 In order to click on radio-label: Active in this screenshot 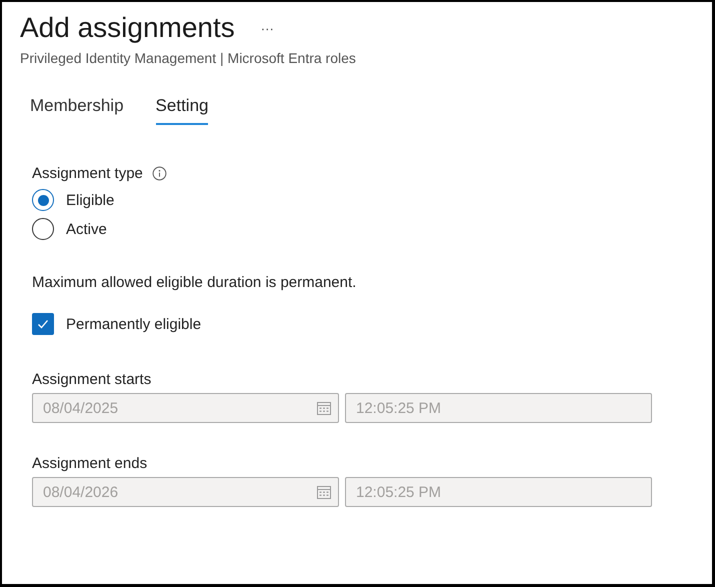, I will do `click(86, 229)`.